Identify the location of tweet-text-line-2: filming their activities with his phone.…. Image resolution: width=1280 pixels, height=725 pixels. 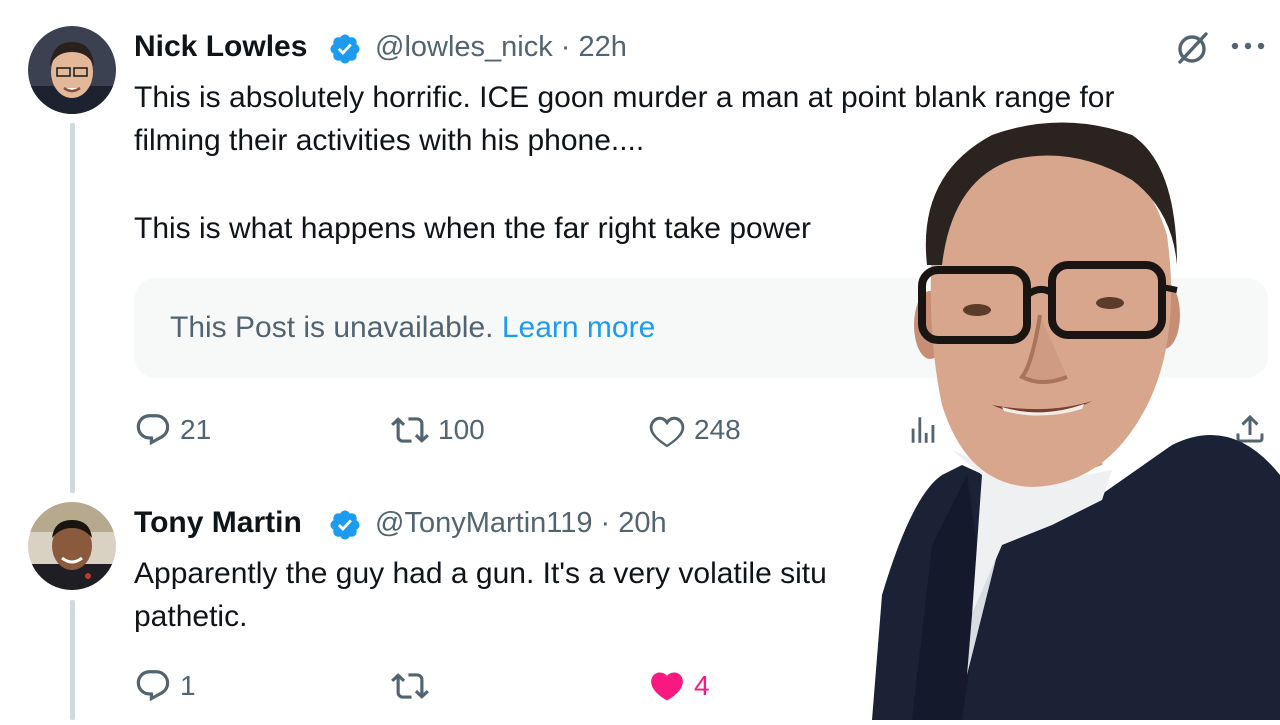
(389, 140).